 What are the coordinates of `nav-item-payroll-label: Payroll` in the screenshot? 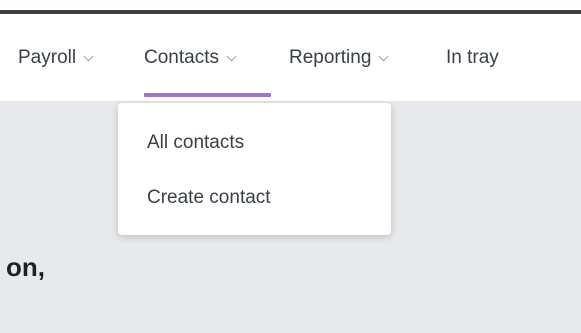 It's located at (47, 57).